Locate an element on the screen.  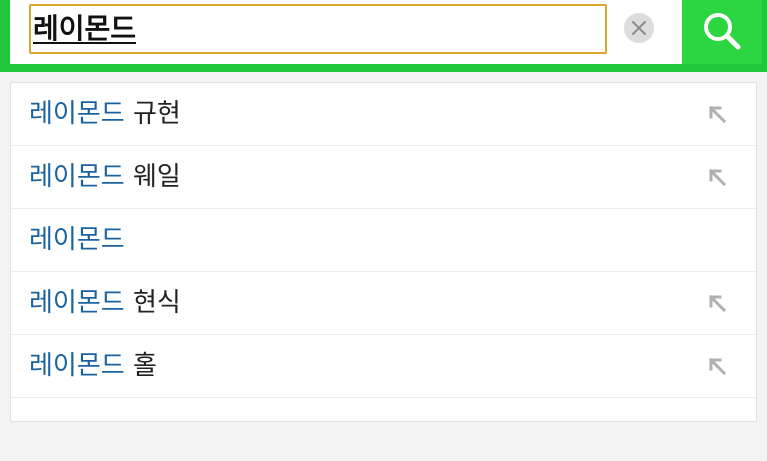
suggestion-suffix: 규현 is located at coordinates (152, 114).